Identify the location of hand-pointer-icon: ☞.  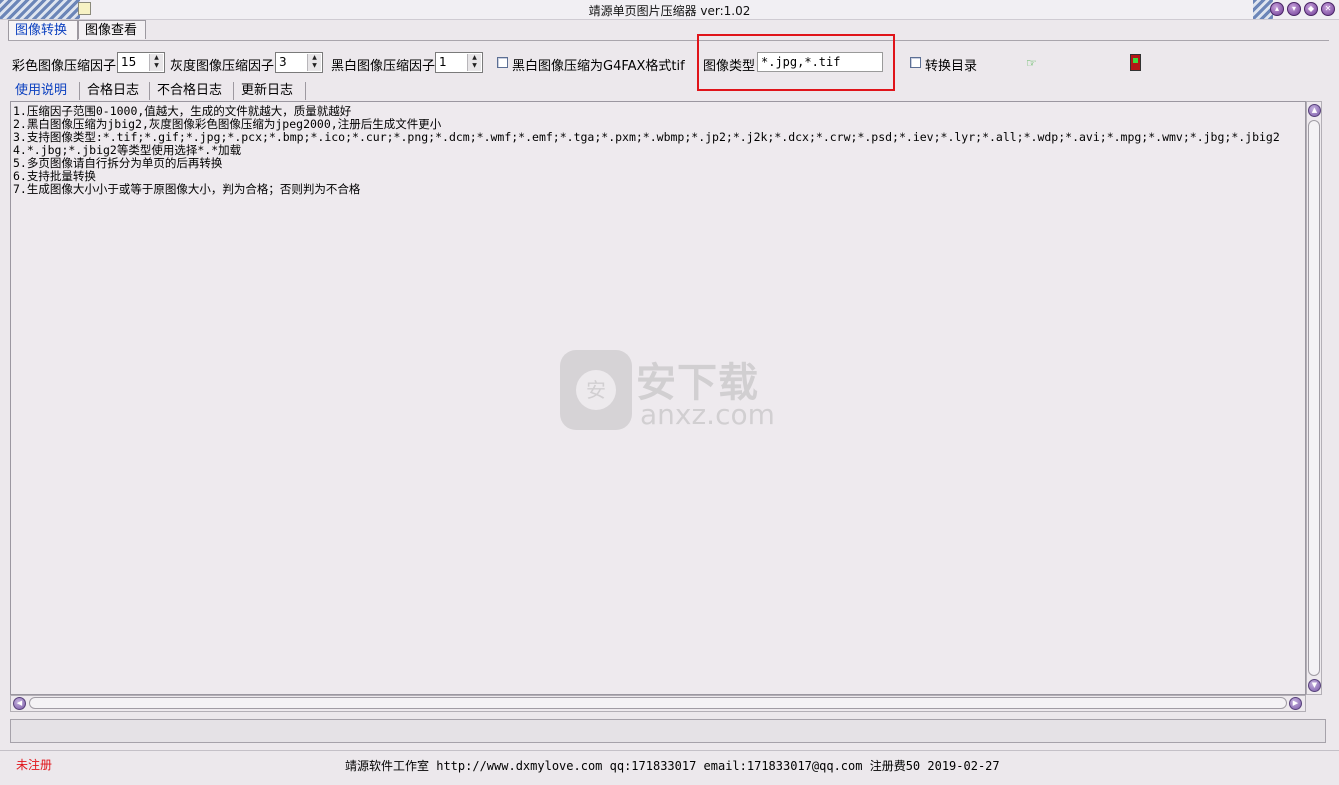
(1034, 63).